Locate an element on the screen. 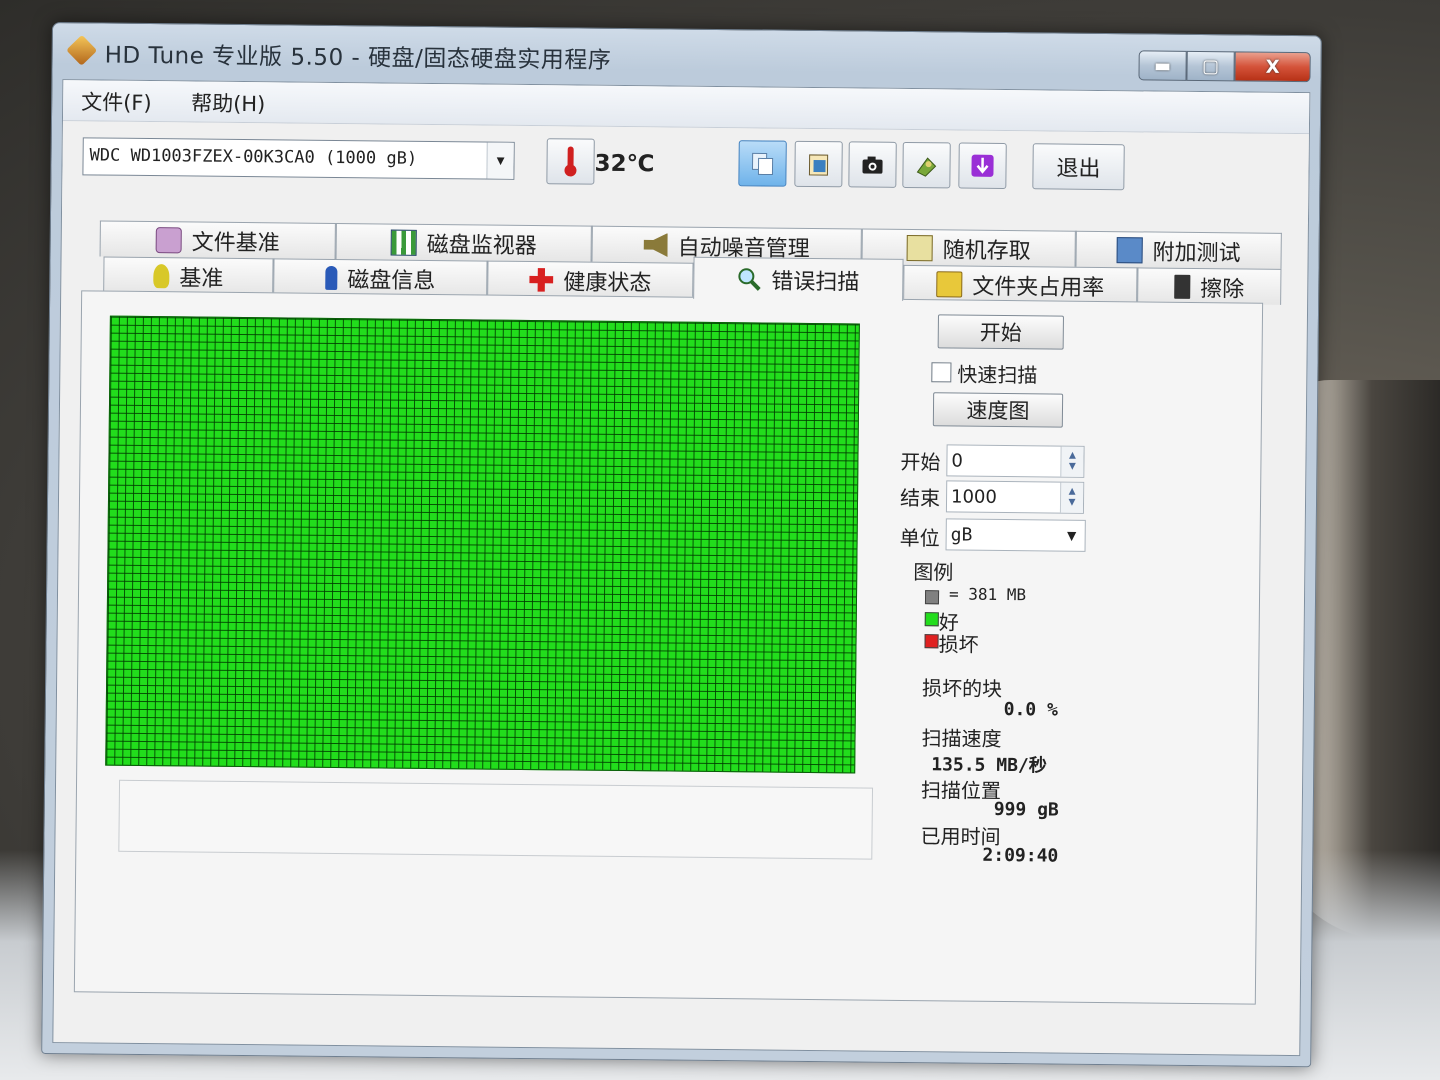 This screenshot has width=1440, height=1080. start-position-field: 0 ▲ ▼ is located at coordinates (1015, 461).